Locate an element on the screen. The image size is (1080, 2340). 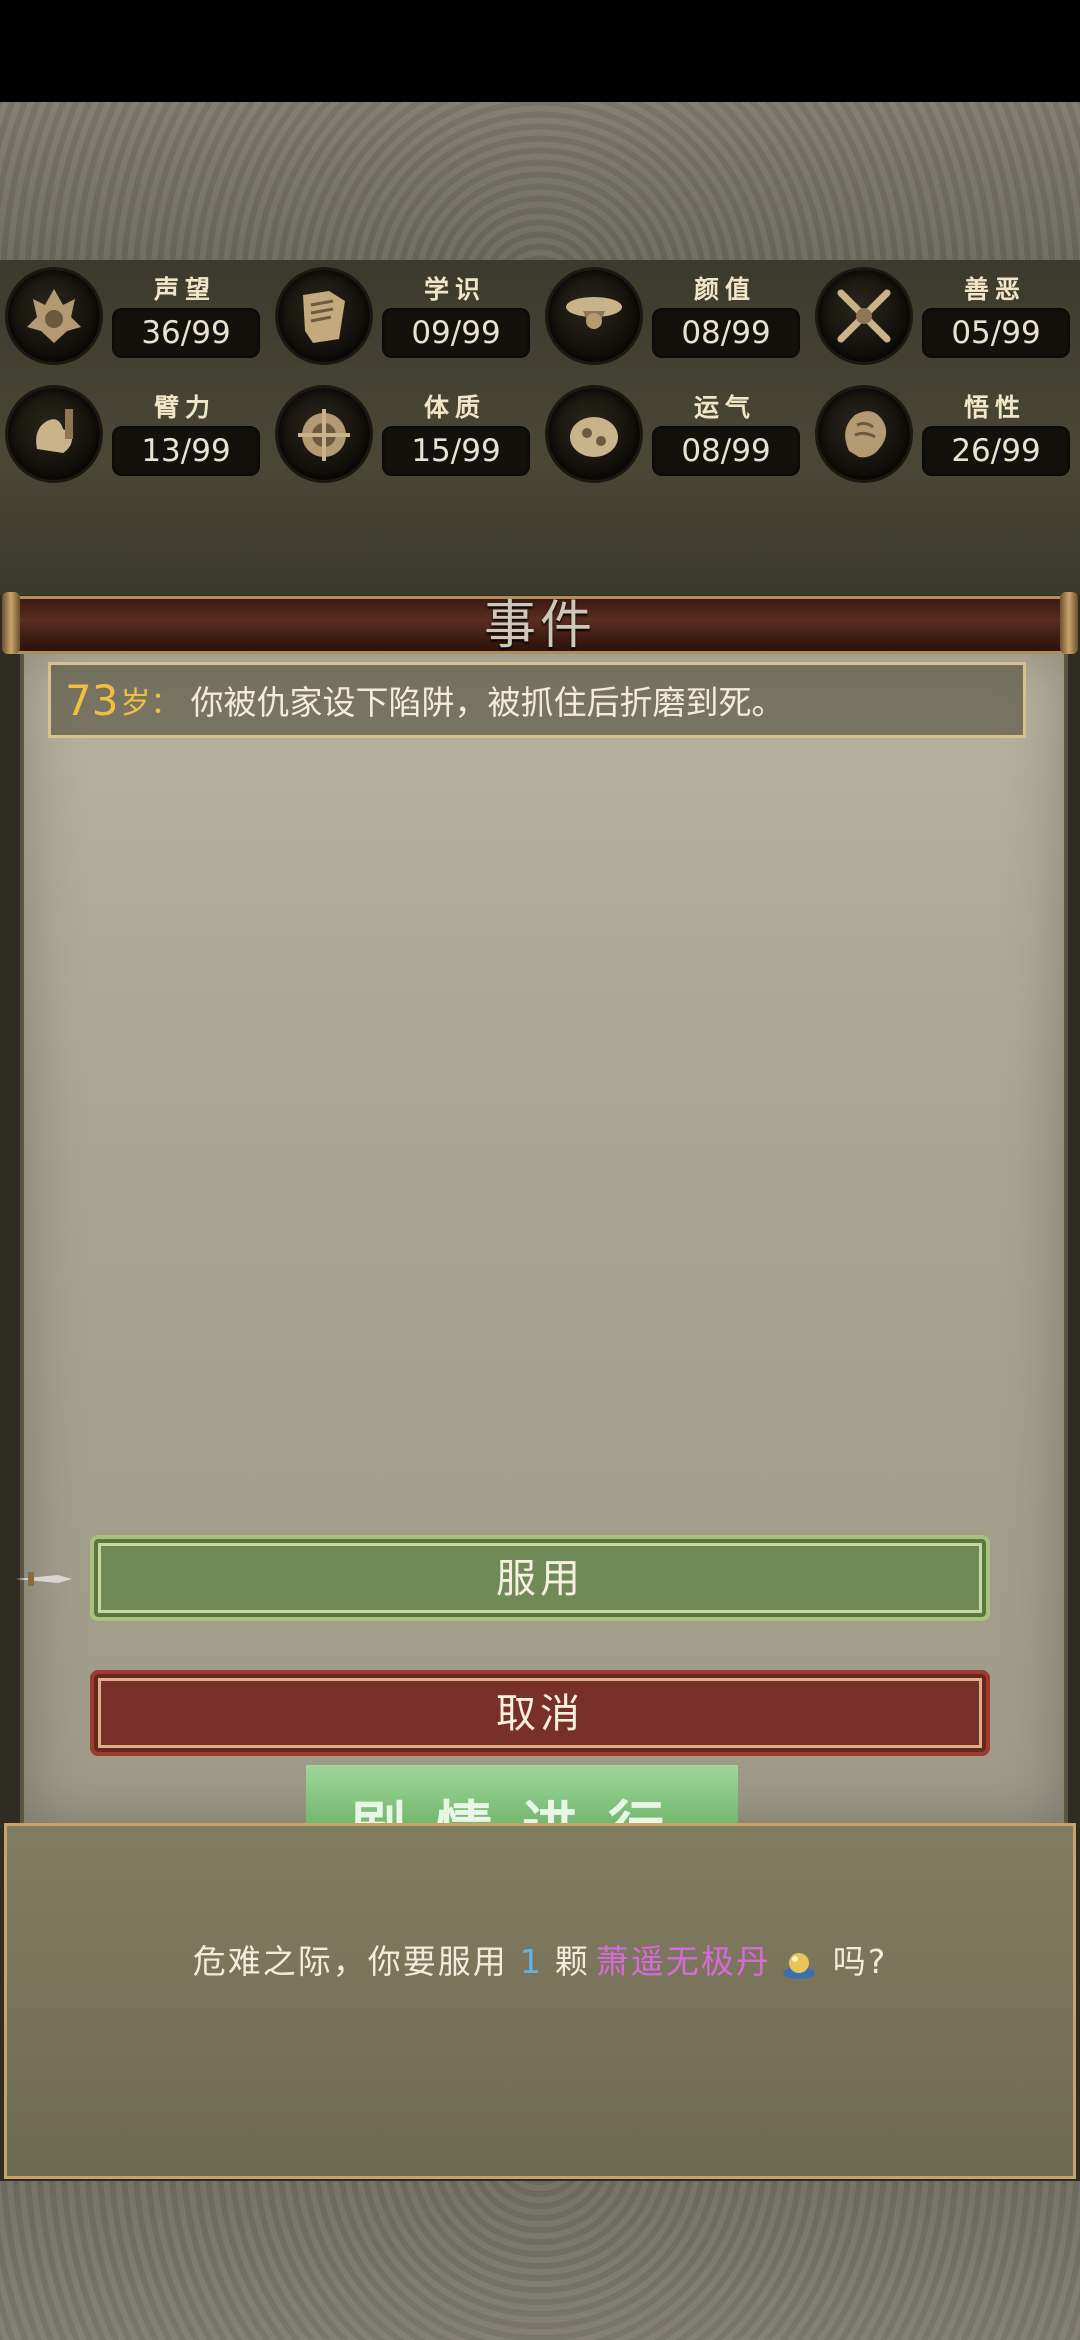
pill-icon is located at coordinates (798, 1965).